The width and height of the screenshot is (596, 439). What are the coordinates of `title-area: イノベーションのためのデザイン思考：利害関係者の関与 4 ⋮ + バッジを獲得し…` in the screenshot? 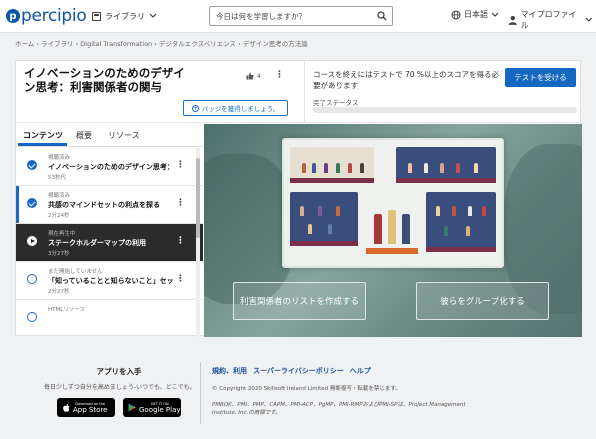 It's located at (160, 92).